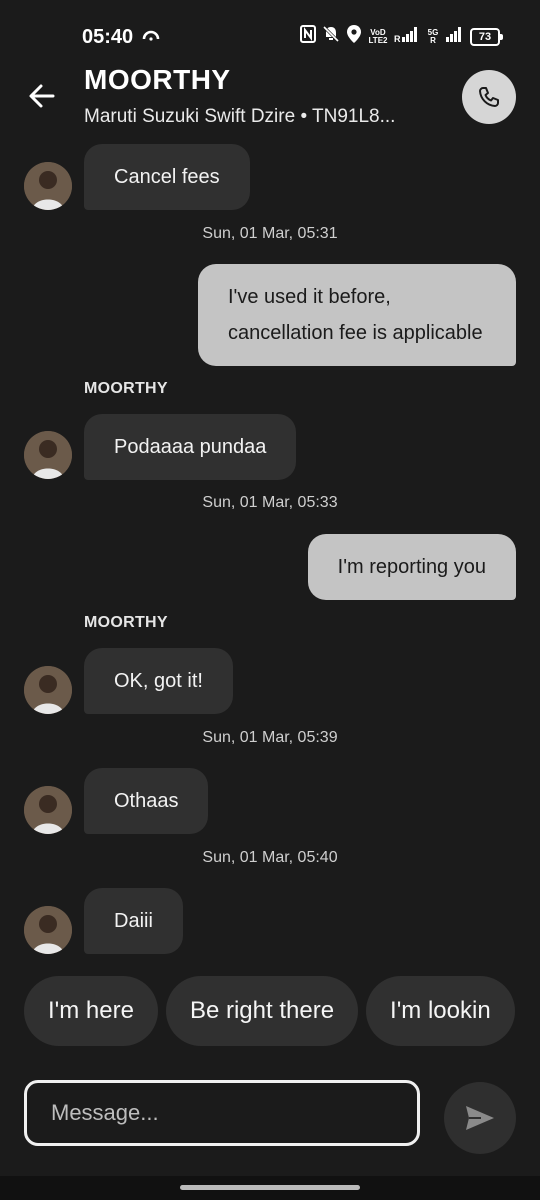  I want to click on nfc-icon, so click(308, 36).